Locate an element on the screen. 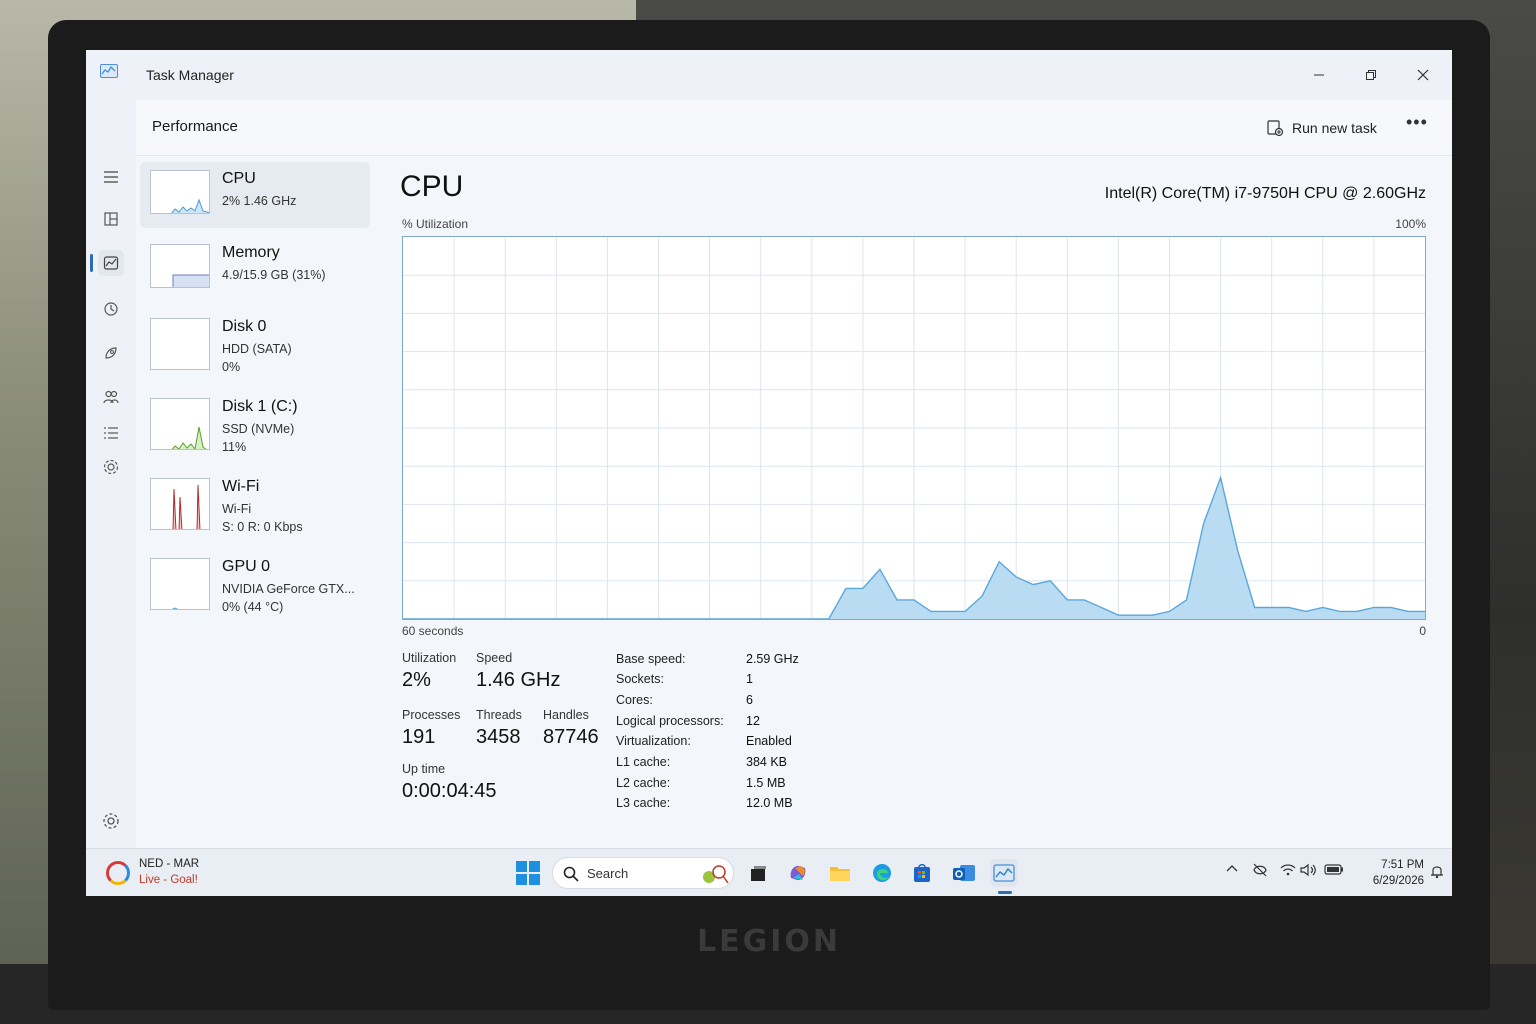  chevron-up-icon is located at coordinates (1232, 868).